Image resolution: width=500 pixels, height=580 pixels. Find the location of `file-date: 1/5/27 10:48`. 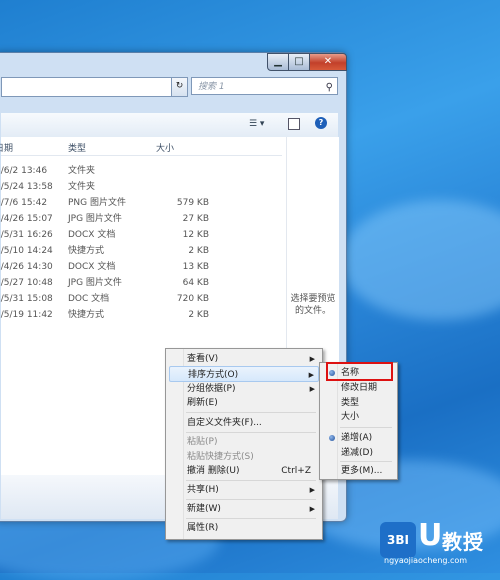

file-date: 1/5/27 10:48 is located at coordinates (26, 283).